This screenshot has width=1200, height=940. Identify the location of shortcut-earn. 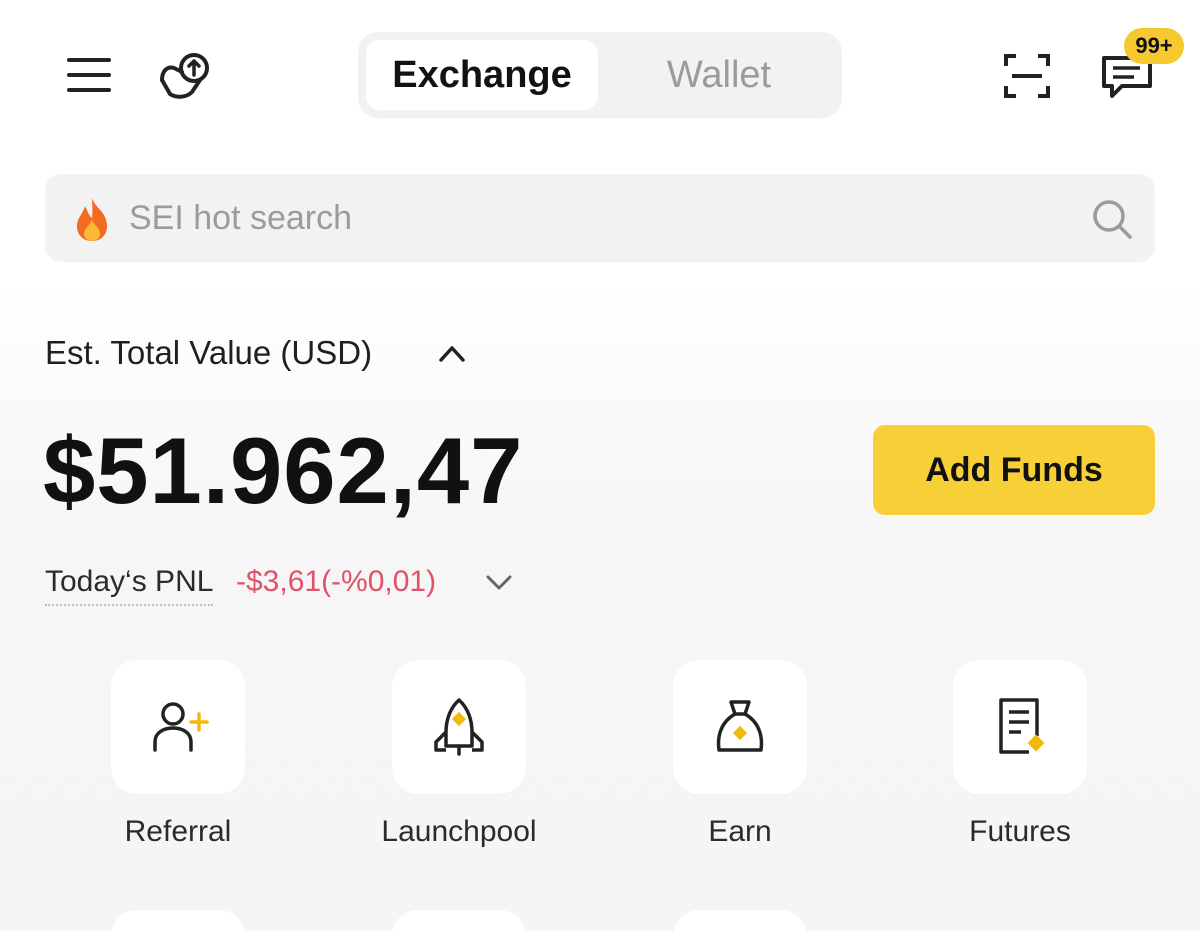
(740, 727).